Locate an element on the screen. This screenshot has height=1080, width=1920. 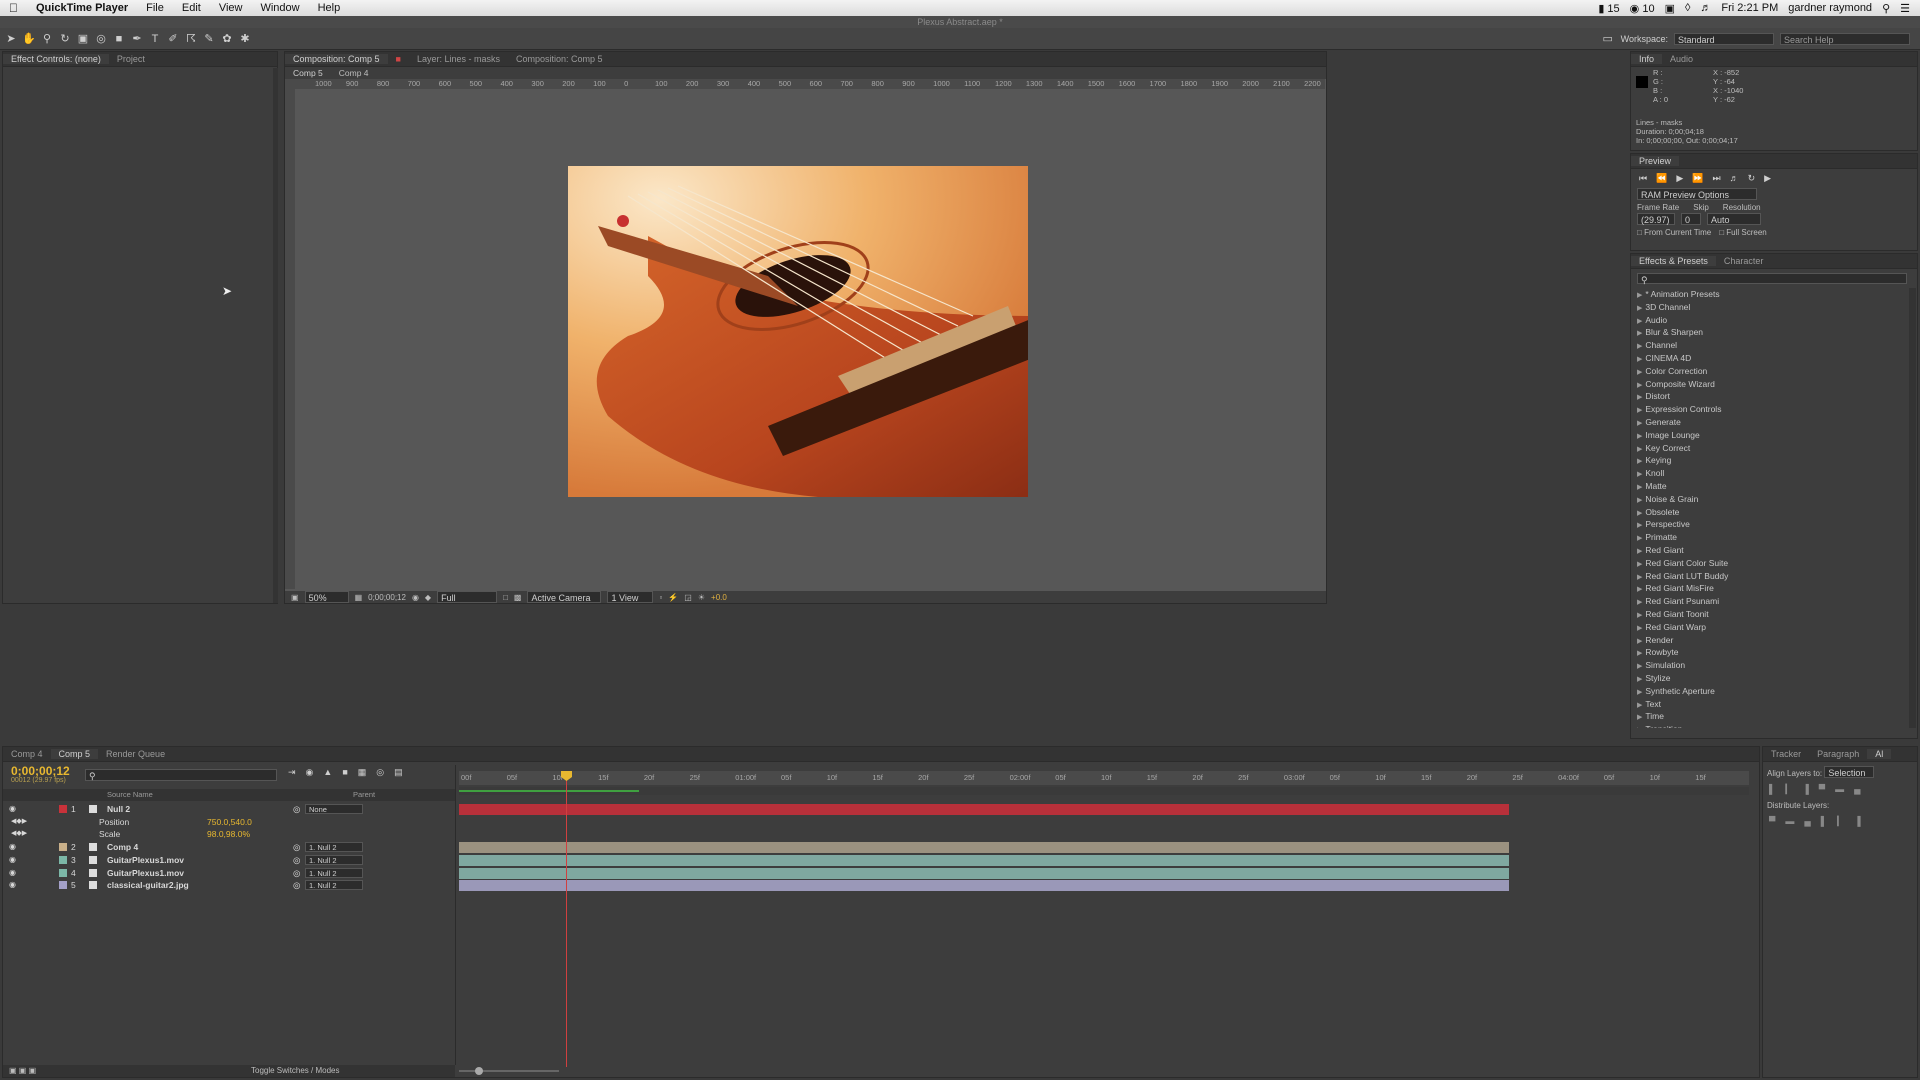
parent-column: Parent is located at coordinates (364, 795).